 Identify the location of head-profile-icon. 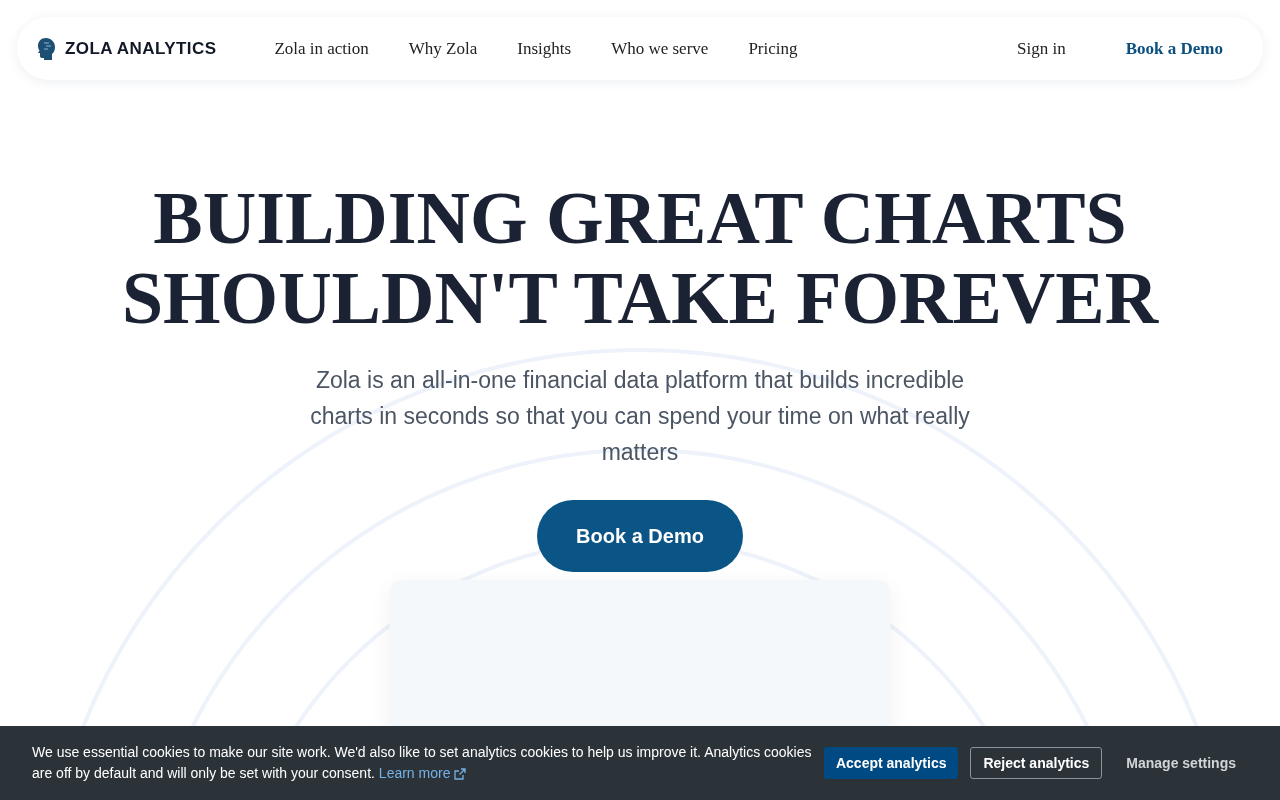
(46, 48).